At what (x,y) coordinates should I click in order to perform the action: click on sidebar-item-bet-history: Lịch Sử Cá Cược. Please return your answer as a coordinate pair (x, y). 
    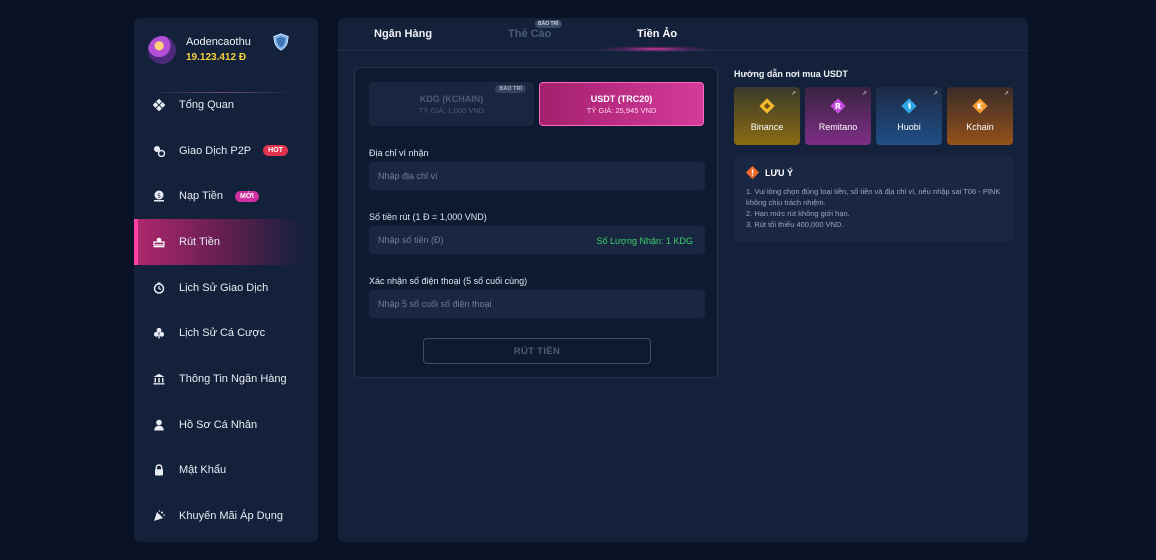
    Looking at the image, I should click on (226, 333).